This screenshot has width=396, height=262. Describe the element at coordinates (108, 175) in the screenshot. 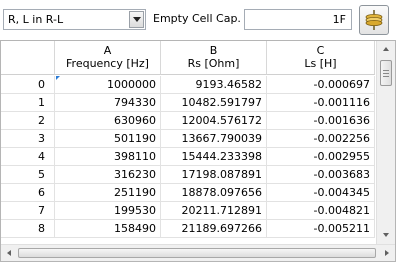

I see `frequency-cell: 316230` at that location.